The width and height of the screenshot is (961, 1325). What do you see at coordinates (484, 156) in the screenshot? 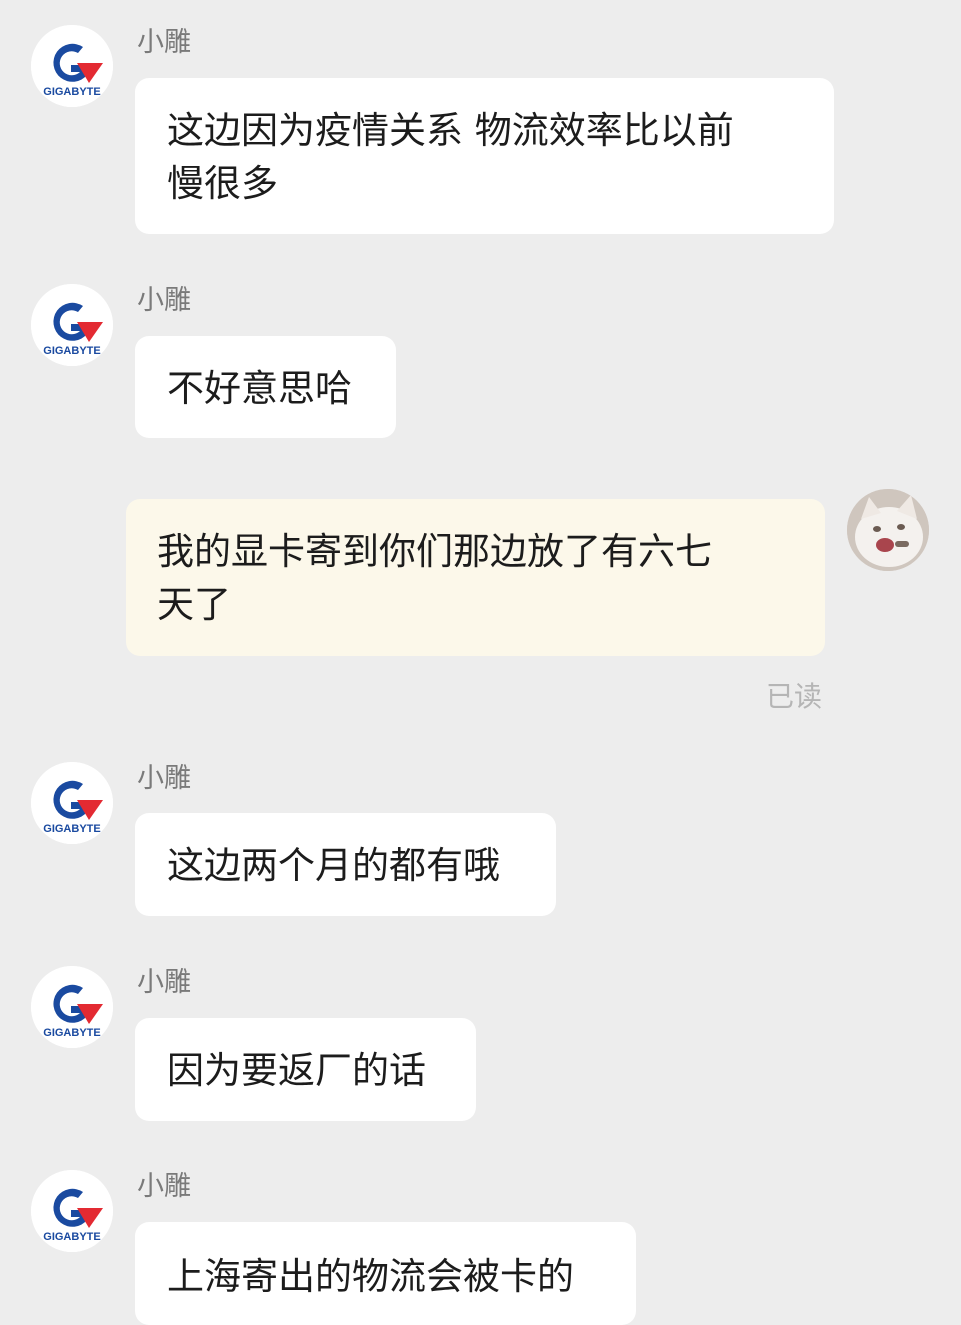
I see `message-bubble: 这边因为疫情关系 物流效率比以前 慢很多` at bounding box center [484, 156].